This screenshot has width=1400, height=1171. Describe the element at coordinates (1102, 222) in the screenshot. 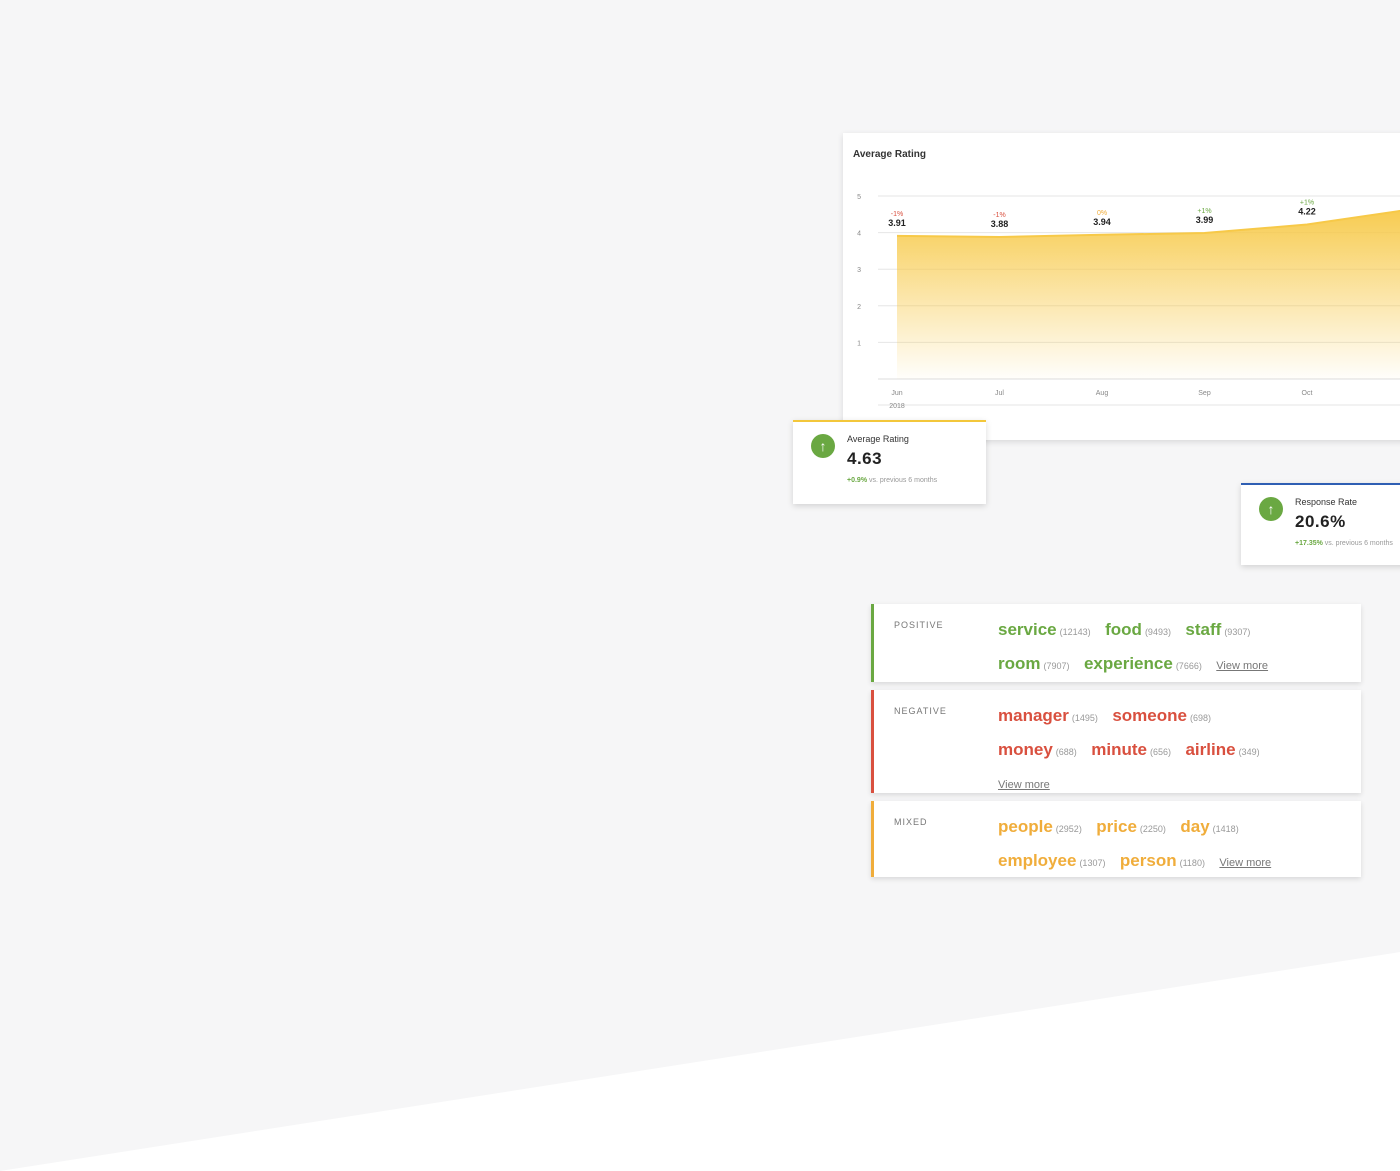

I see `data-label: 3.94` at that location.